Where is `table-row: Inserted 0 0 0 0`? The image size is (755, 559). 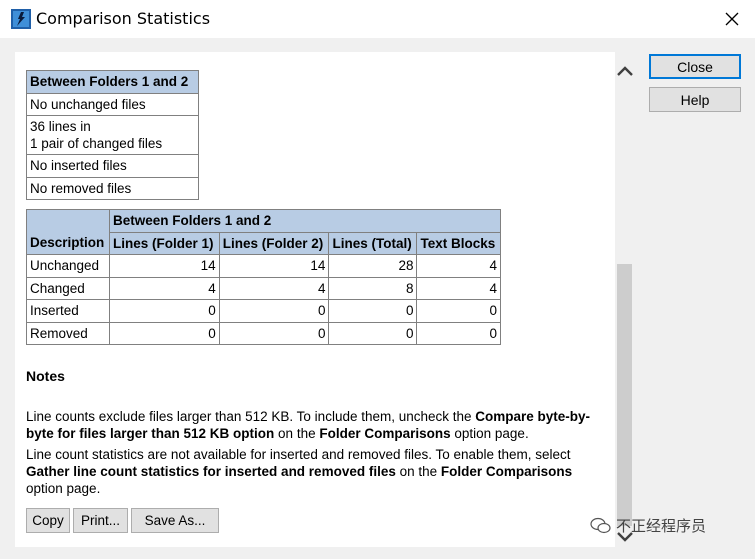
table-row: Inserted 0 0 0 0 is located at coordinates (263, 311).